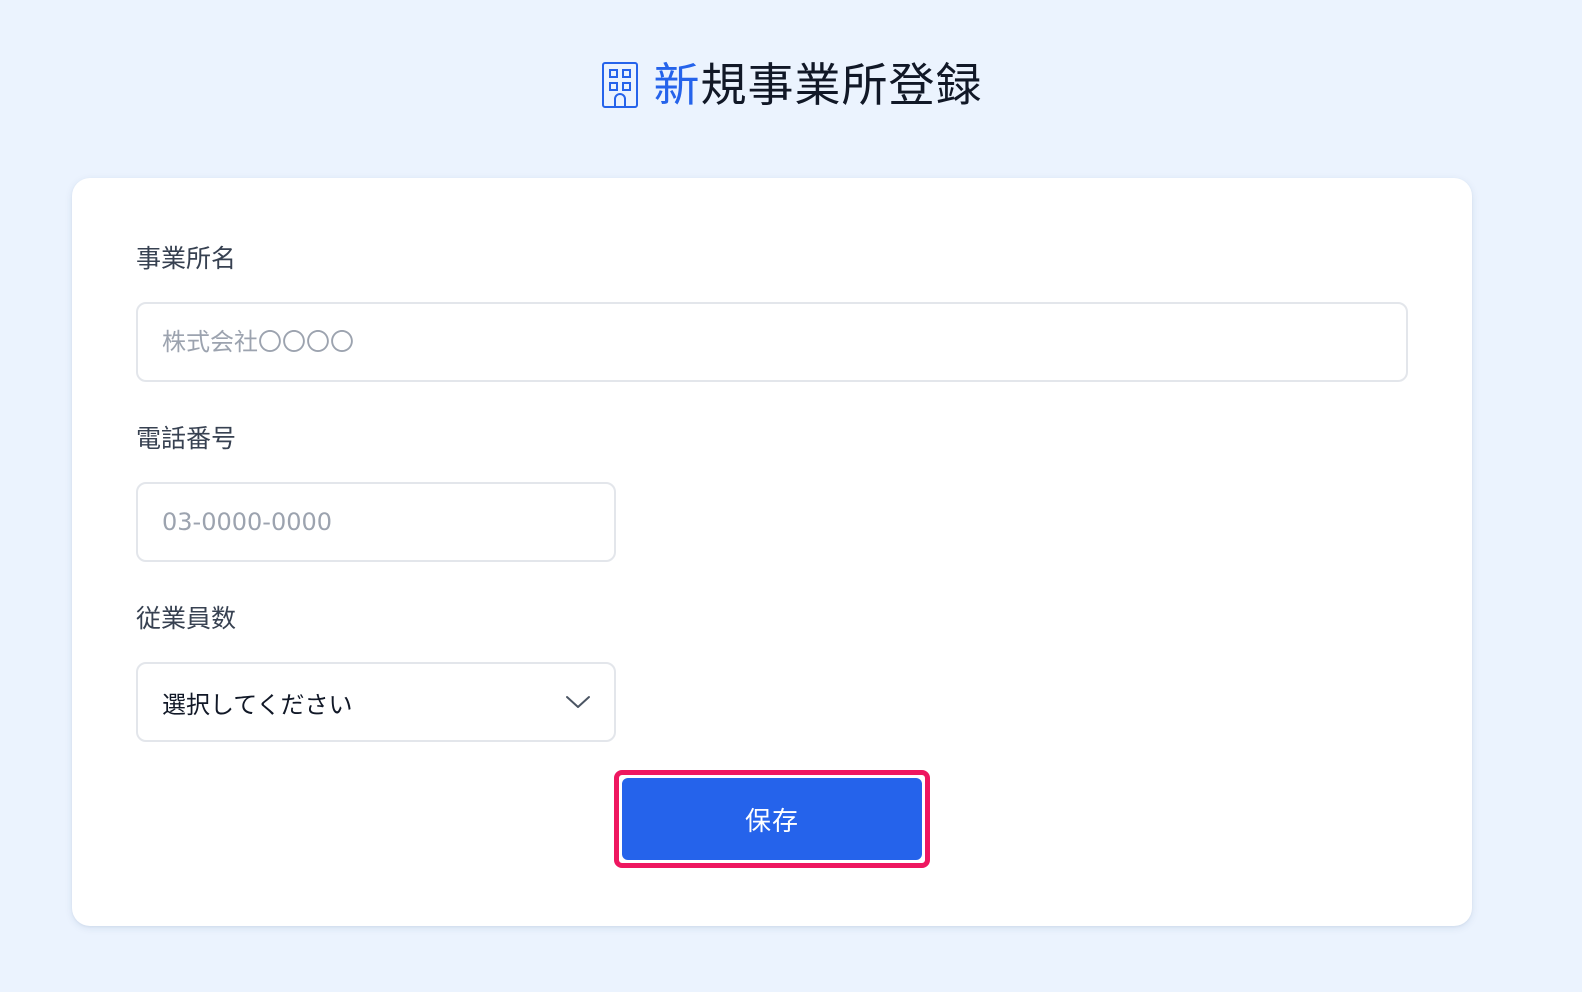  What do you see at coordinates (376, 702) in the screenshot?
I see `employee-count-select: 選択してください` at bounding box center [376, 702].